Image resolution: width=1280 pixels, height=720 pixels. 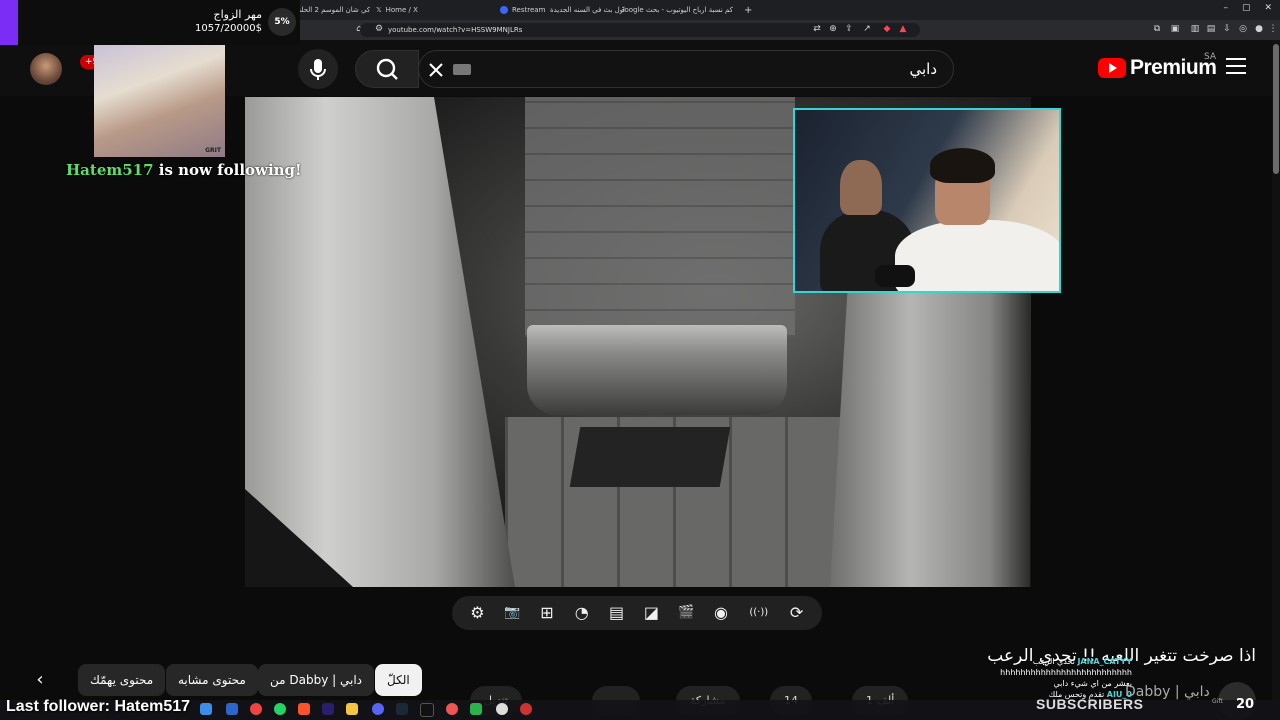 I want to click on region-code: SA, so click(x=1210, y=57).